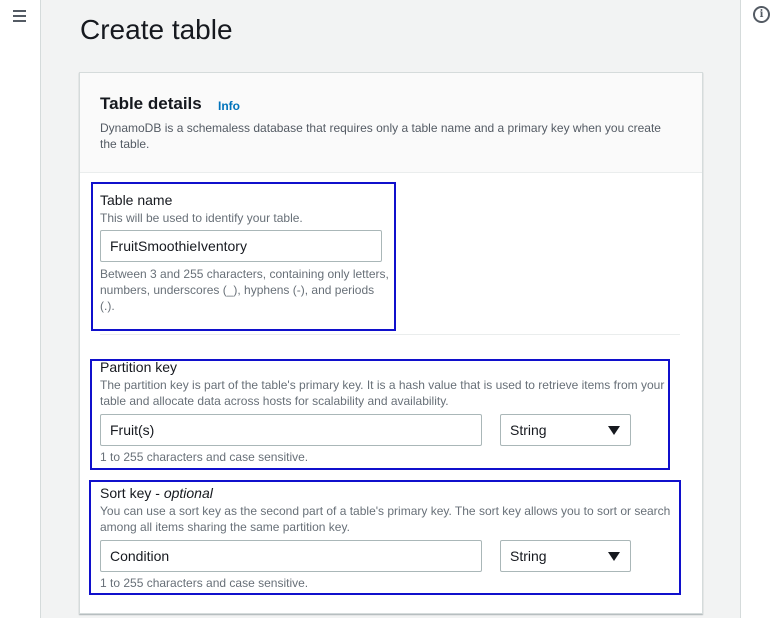 This screenshot has height=618, width=776. Describe the element at coordinates (229, 106) in the screenshot. I see `info-link: Info` at that location.